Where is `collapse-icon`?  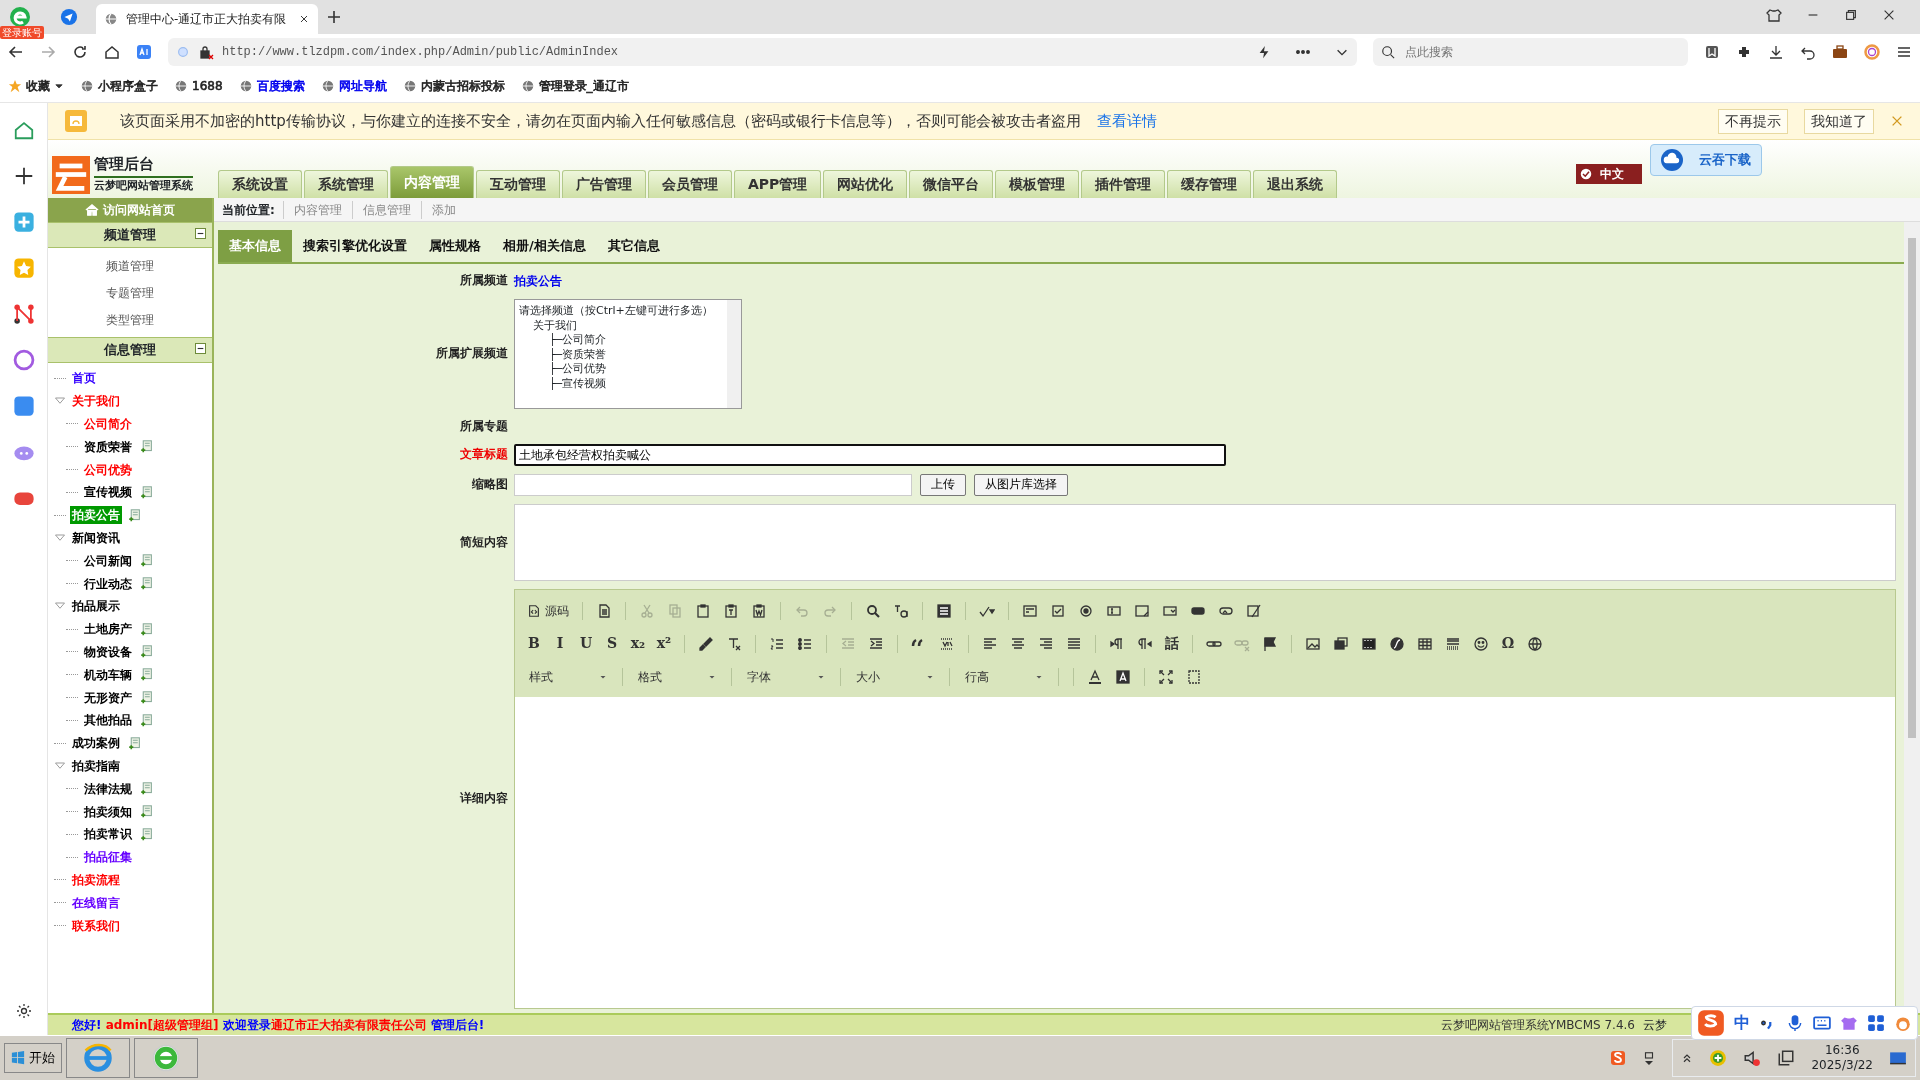
collapse-icon is located at coordinates (200, 348).